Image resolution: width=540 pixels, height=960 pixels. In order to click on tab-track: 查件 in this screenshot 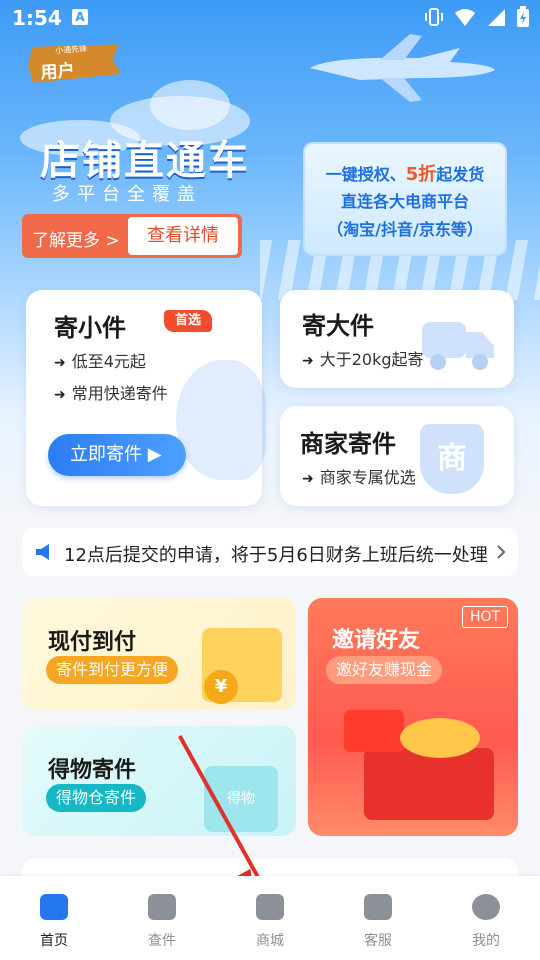, I will do `click(162, 922)`.